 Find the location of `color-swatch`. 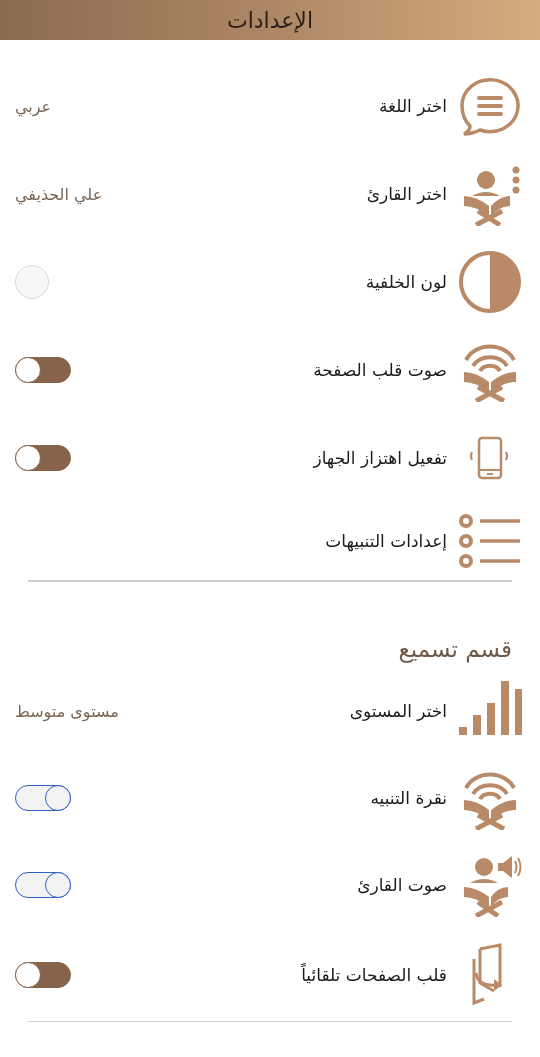

color-swatch is located at coordinates (32, 282).